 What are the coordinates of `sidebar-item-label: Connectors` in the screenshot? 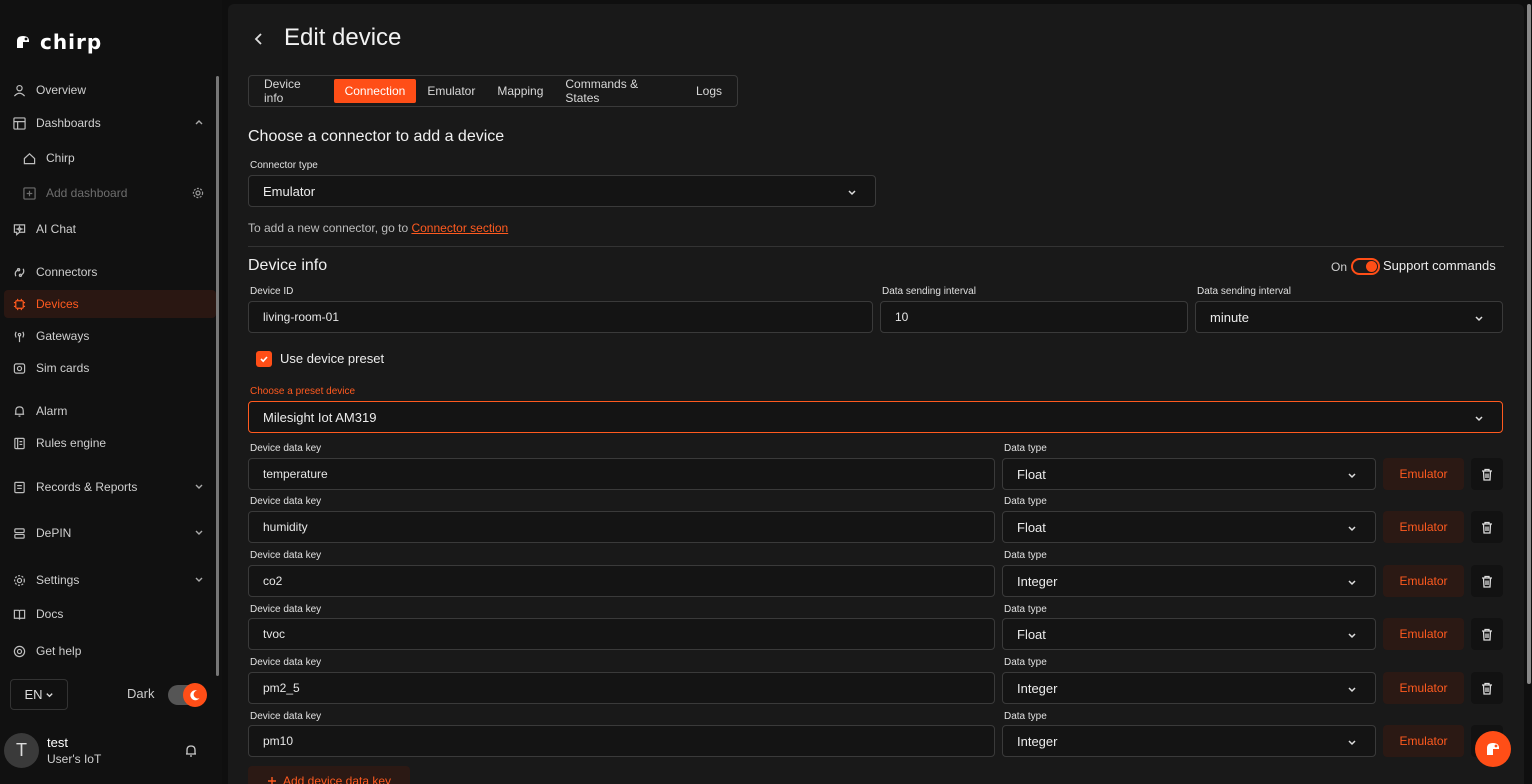 It's located at (67, 272).